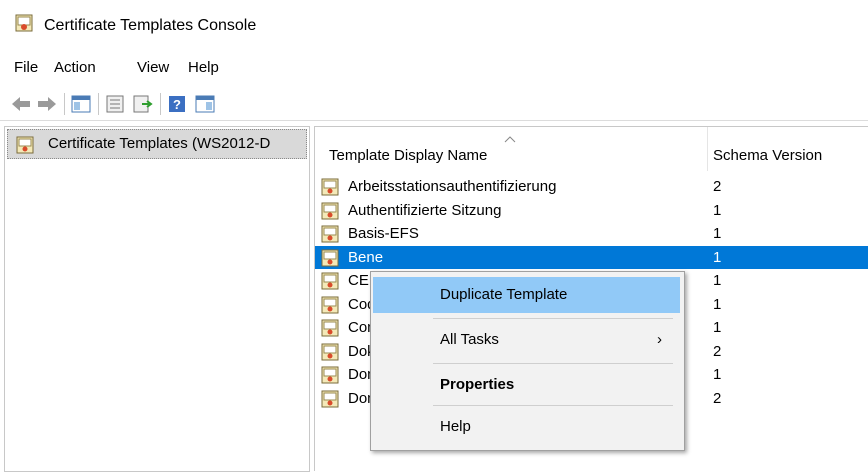 This screenshot has height=472, width=868. What do you see at coordinates (434, 103) in the screenshot?
I see `toolbar: ?` at bounding box center [434, 103].